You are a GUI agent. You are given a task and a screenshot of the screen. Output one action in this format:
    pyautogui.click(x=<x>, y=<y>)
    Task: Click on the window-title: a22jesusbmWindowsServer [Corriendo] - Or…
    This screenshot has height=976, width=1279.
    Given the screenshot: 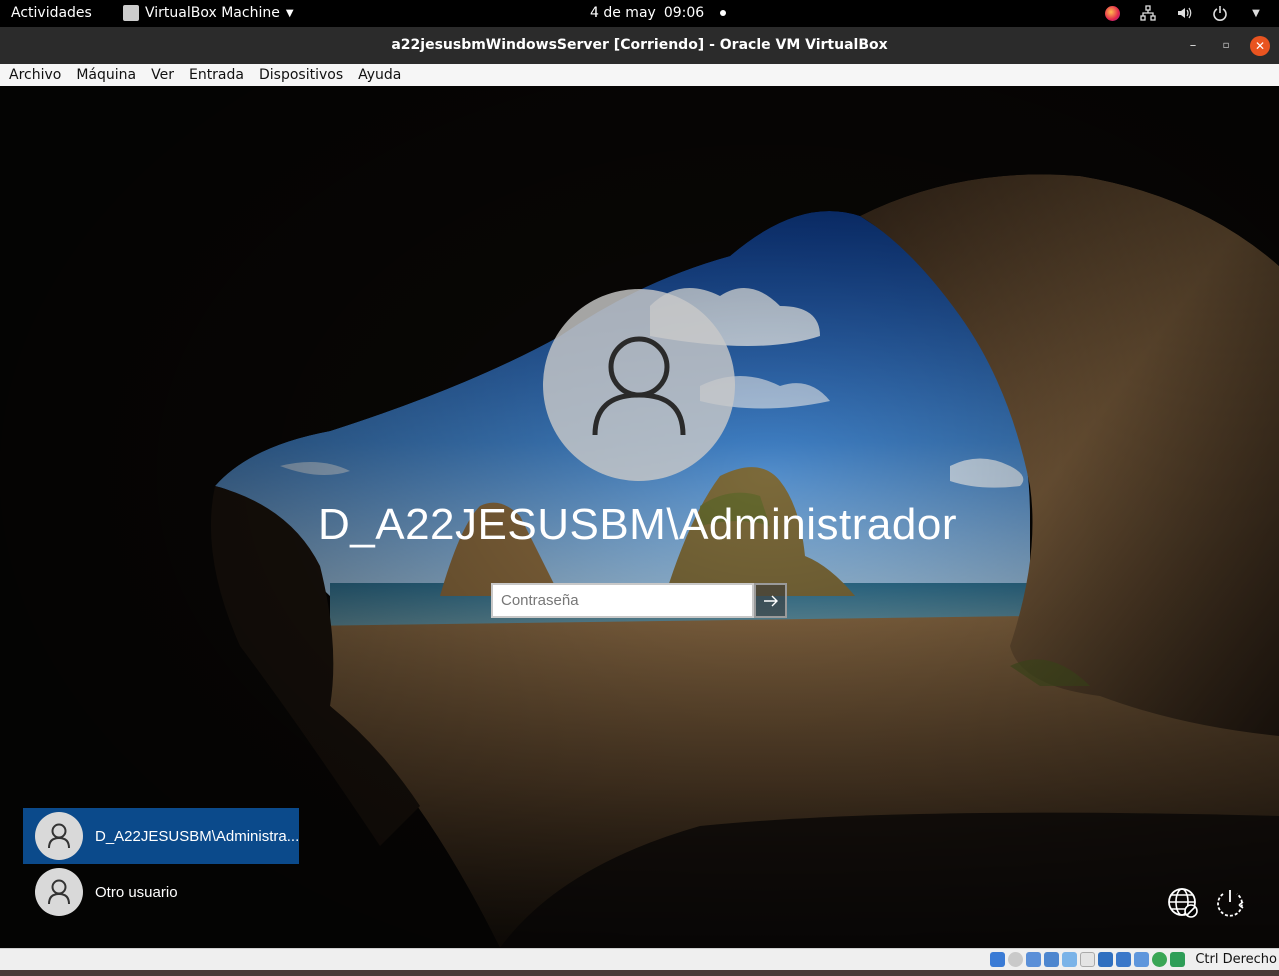 What is the action you would take?
    pyautogui.click(x=639, y=45)
    